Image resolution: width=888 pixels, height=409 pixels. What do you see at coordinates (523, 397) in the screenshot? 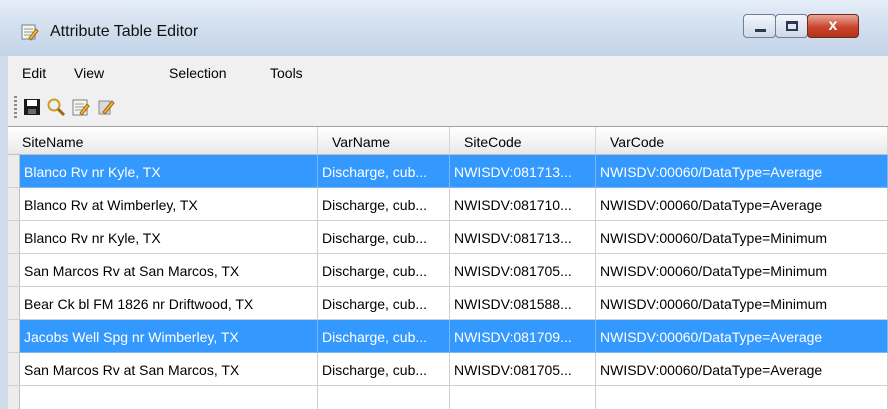
I see `site-code-cell` at bounding box center [523, 397].